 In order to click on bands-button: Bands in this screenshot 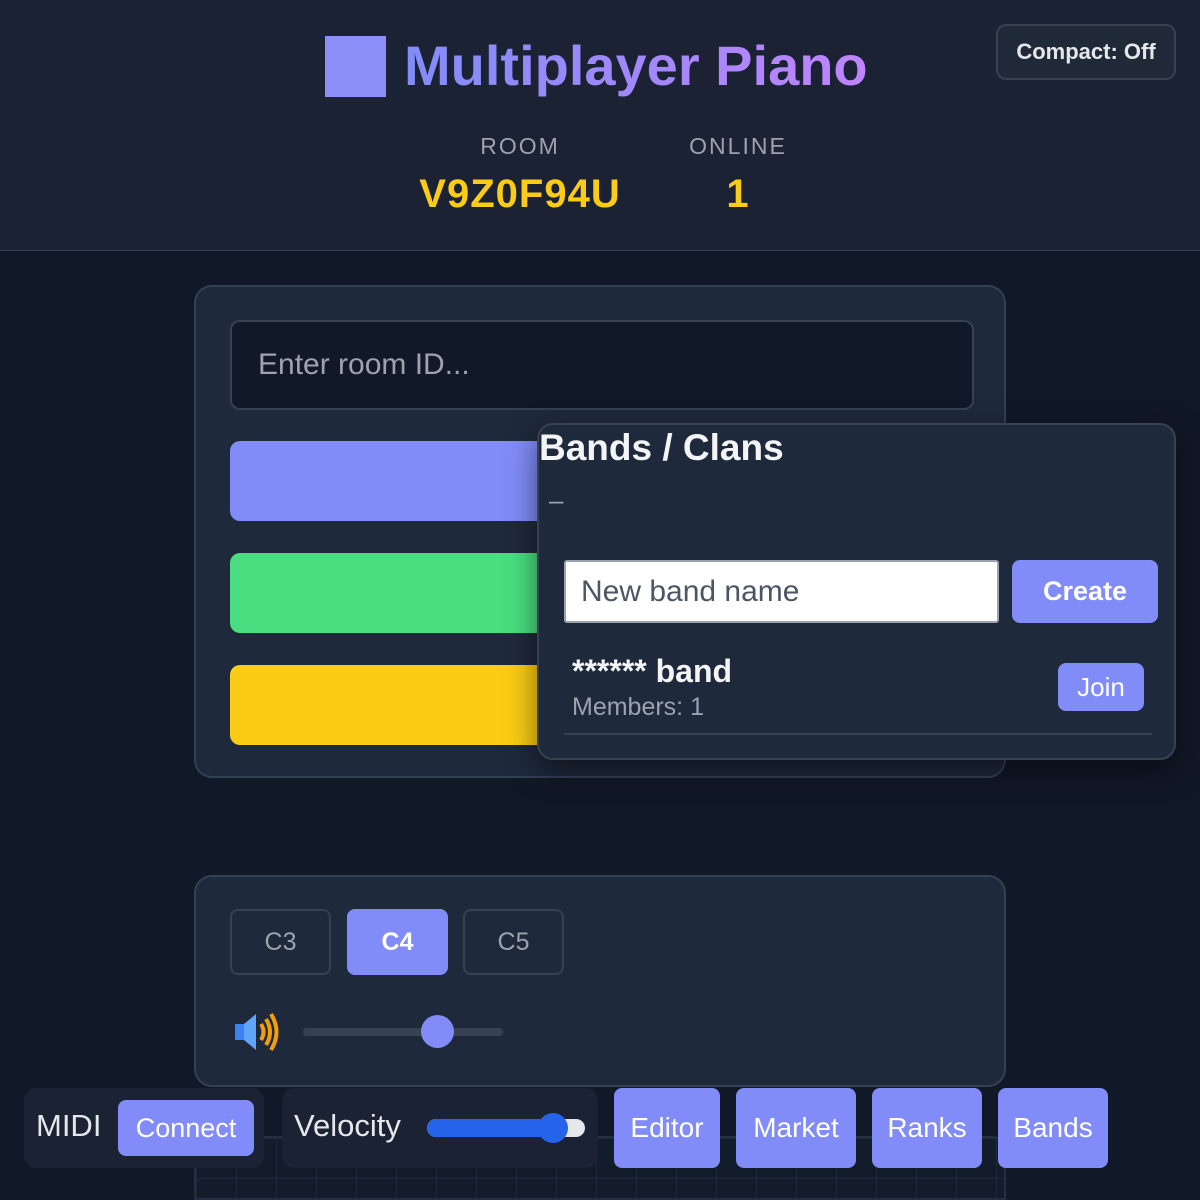, I will do `click(1053, 1128)`.